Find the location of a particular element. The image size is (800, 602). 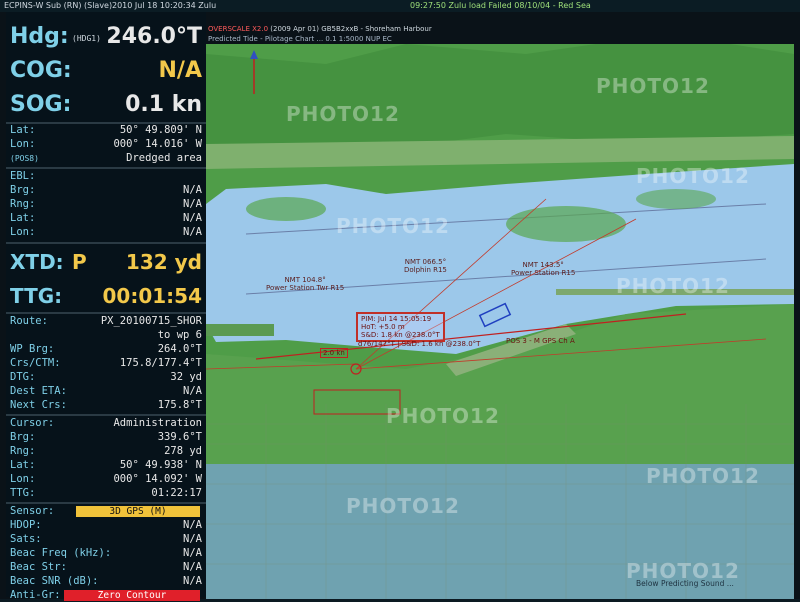

xtd-label: XTD: is located at coordinates (37, 262).